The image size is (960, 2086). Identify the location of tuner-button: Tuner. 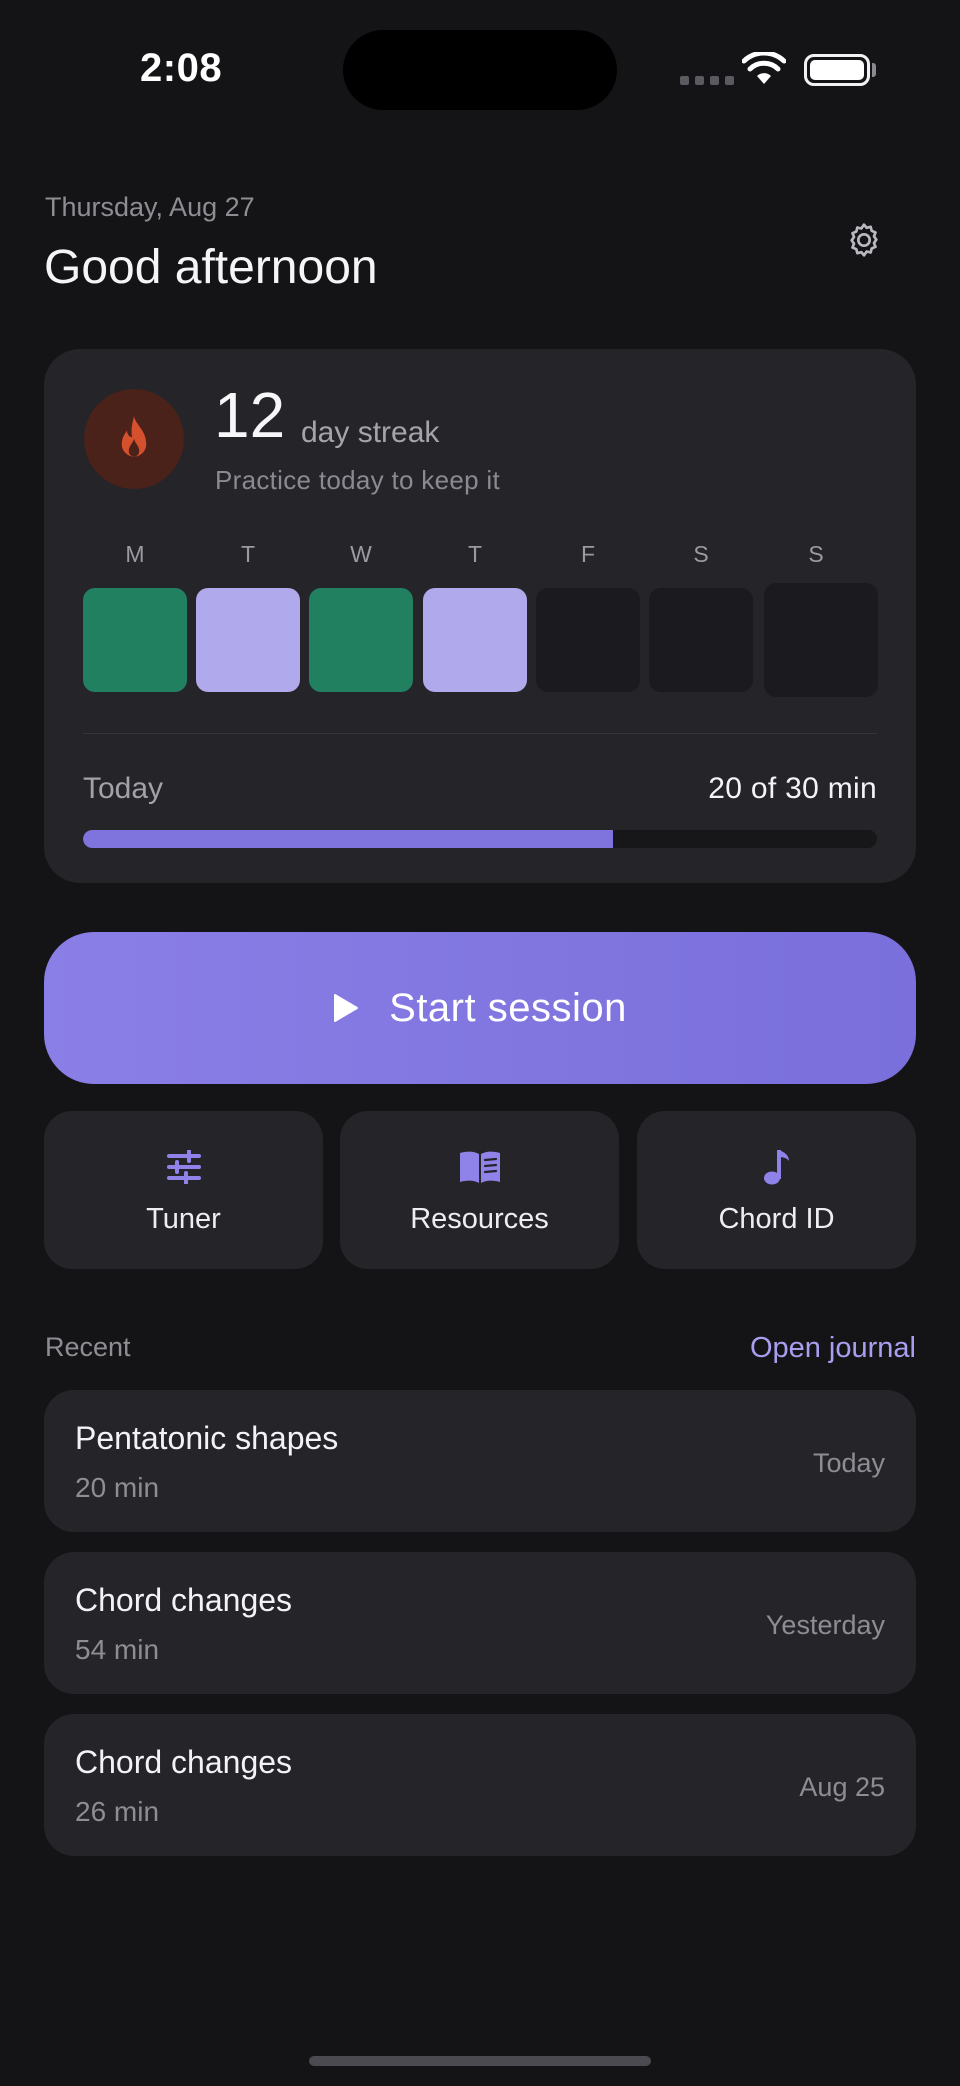
(183, 1190).